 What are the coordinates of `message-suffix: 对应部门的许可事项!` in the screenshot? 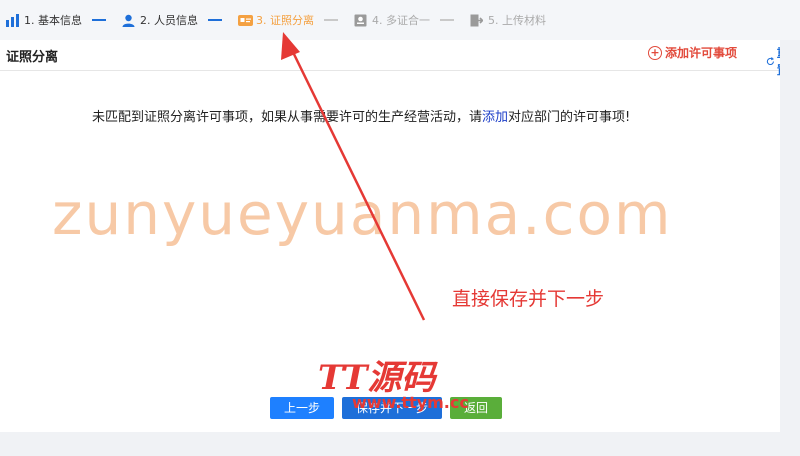 It's located at (569, 117).